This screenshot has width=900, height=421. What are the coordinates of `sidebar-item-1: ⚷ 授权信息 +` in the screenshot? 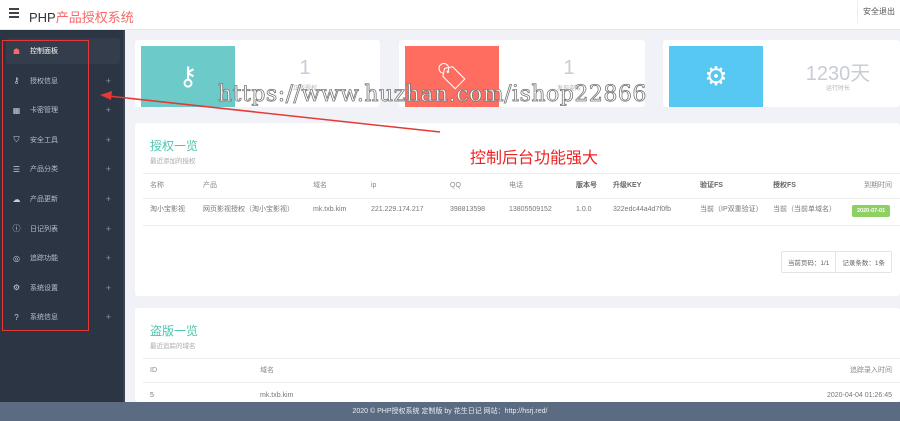 It's located at (63, 81).